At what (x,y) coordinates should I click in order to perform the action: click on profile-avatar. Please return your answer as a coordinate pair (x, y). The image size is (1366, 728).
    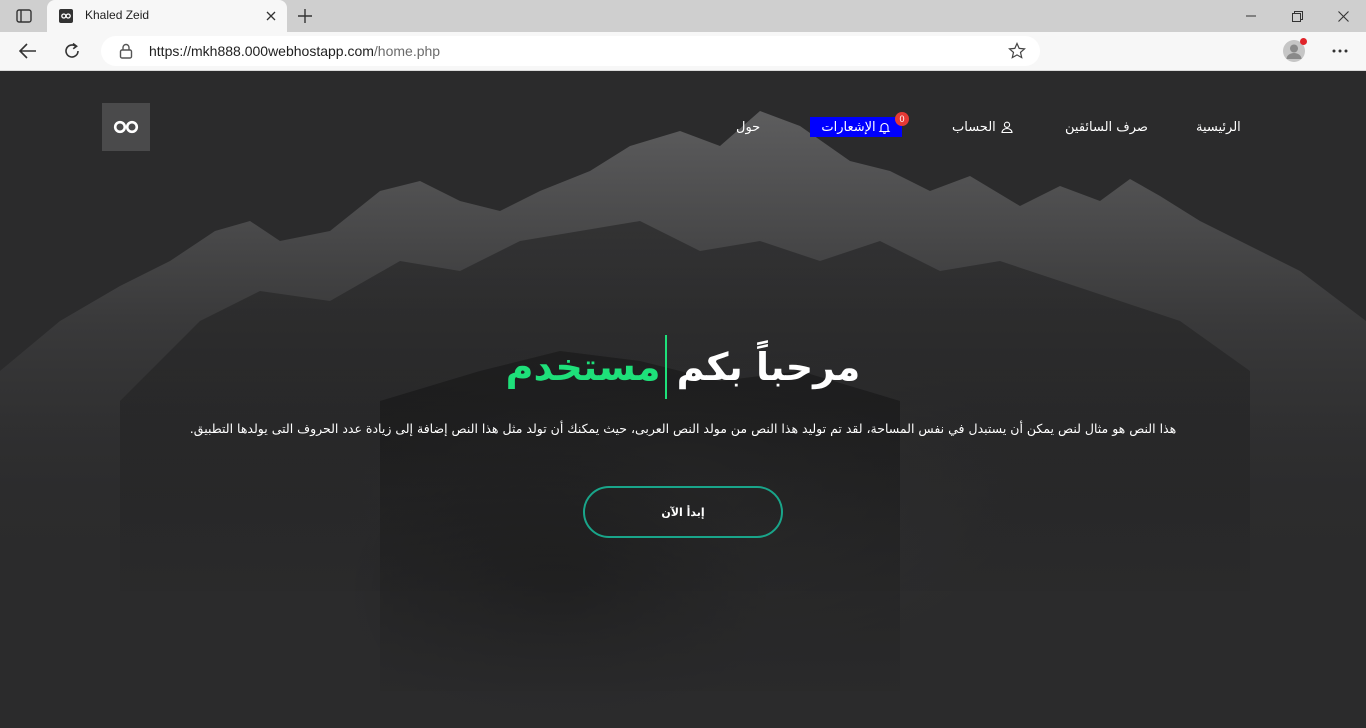
    Looking at the image, I should click on (1295, 50).